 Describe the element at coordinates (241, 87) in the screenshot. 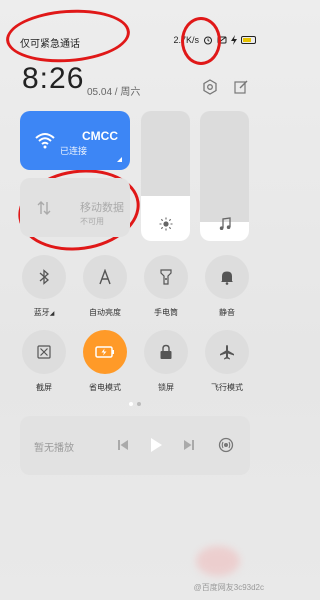

I see `edit-icon` at that location.